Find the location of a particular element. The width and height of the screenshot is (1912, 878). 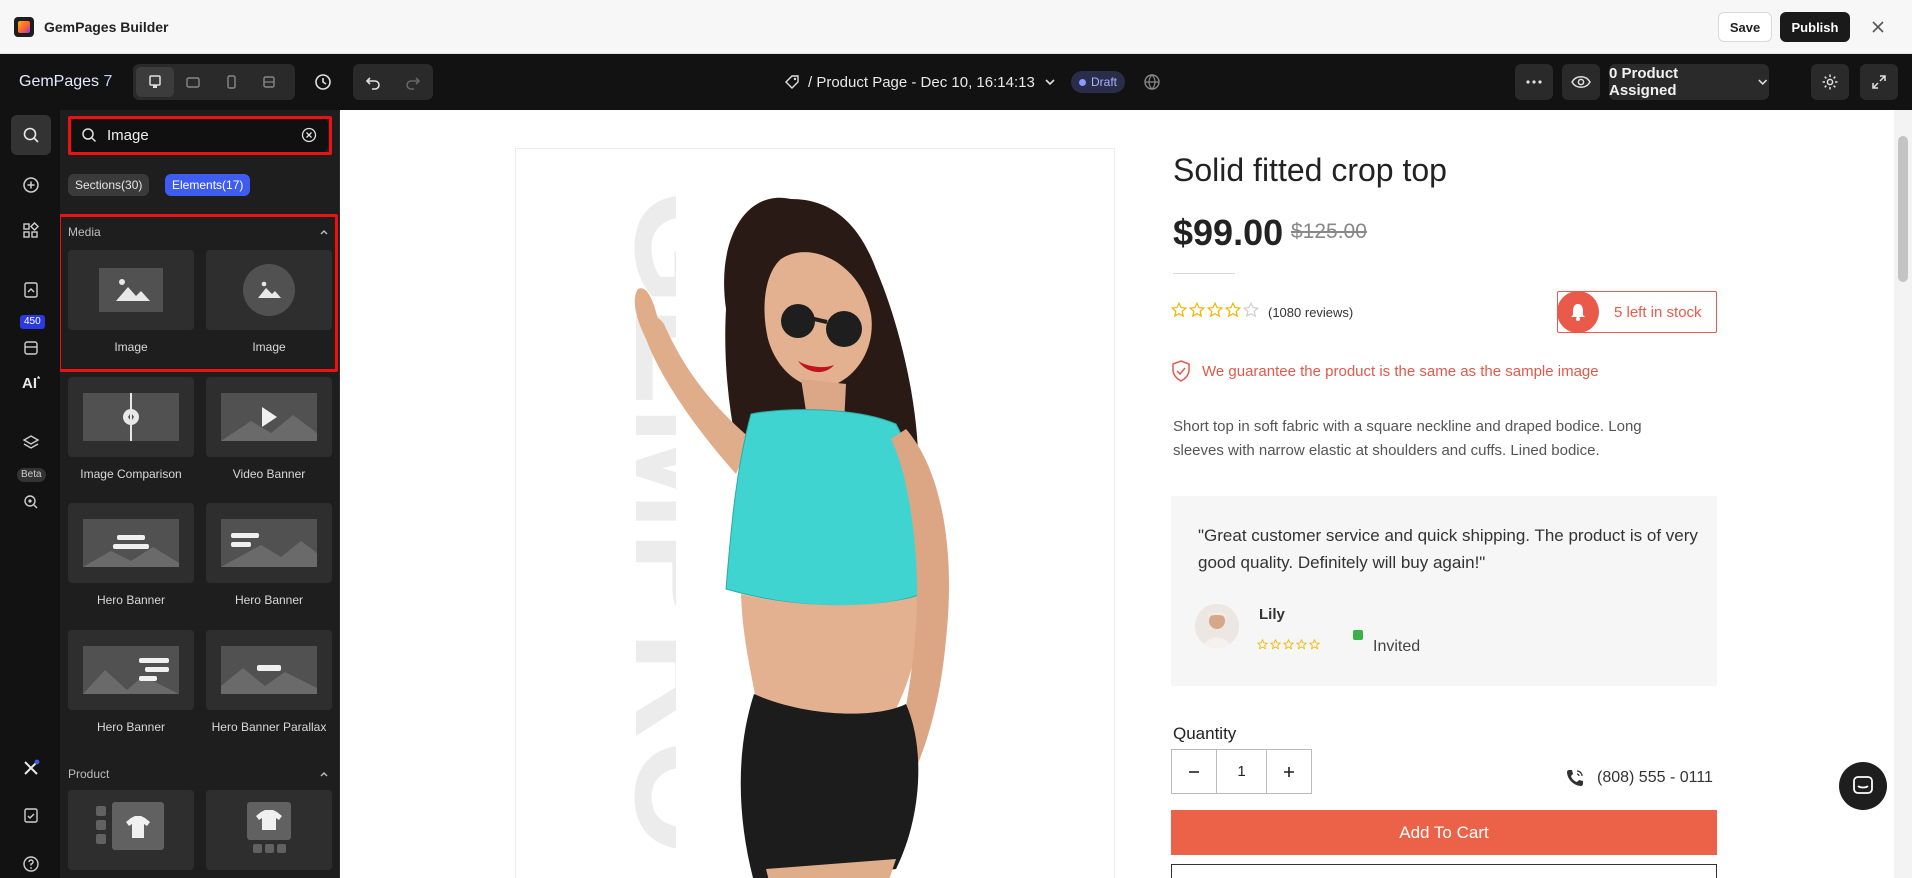

element-tile-label: Video Banner is located at coordinates (269, 474).